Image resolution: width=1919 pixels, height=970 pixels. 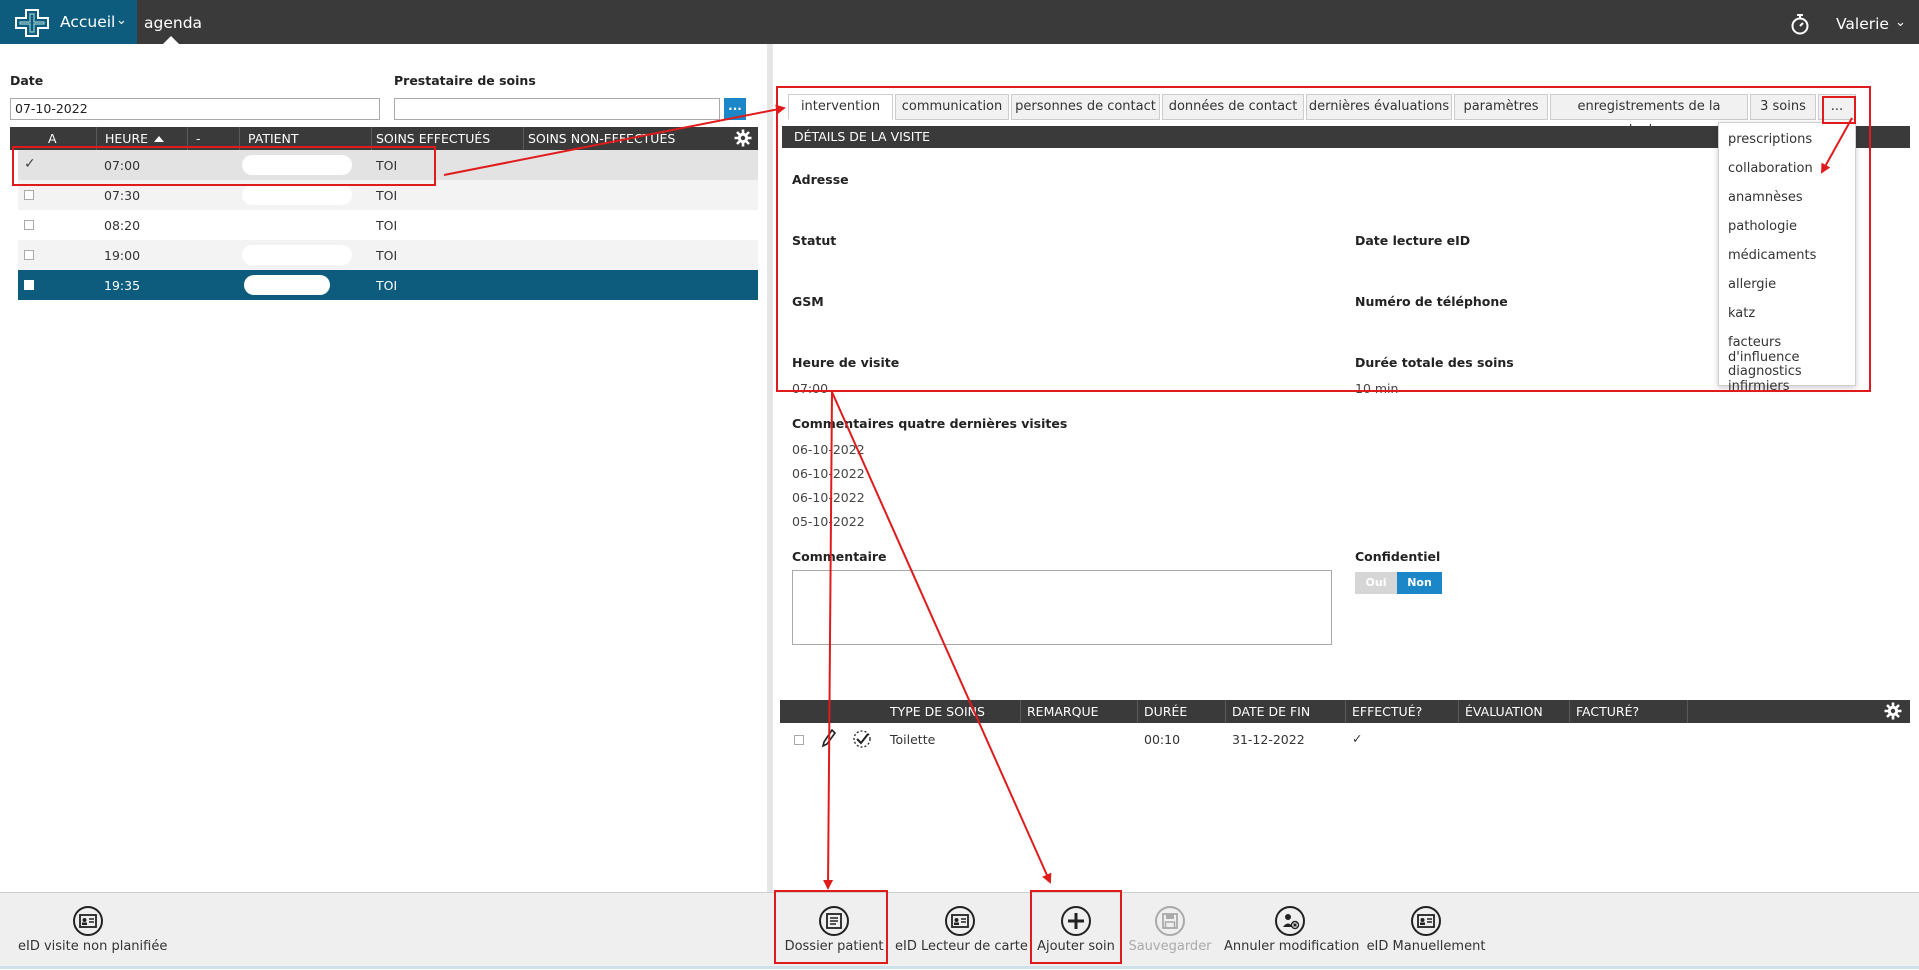 I want to click on col-done: SOINS EFFECTUÉS, so click(x=433, y=138).